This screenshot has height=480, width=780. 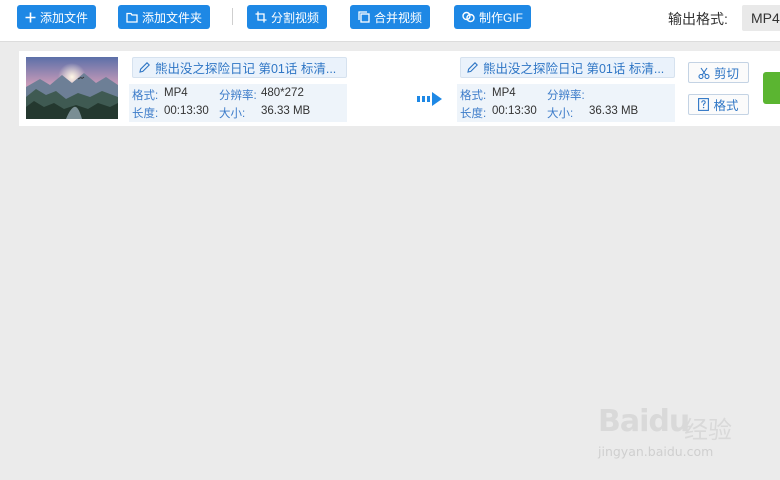 I want to click on format-label: 格式, so click(x=726, y=106).